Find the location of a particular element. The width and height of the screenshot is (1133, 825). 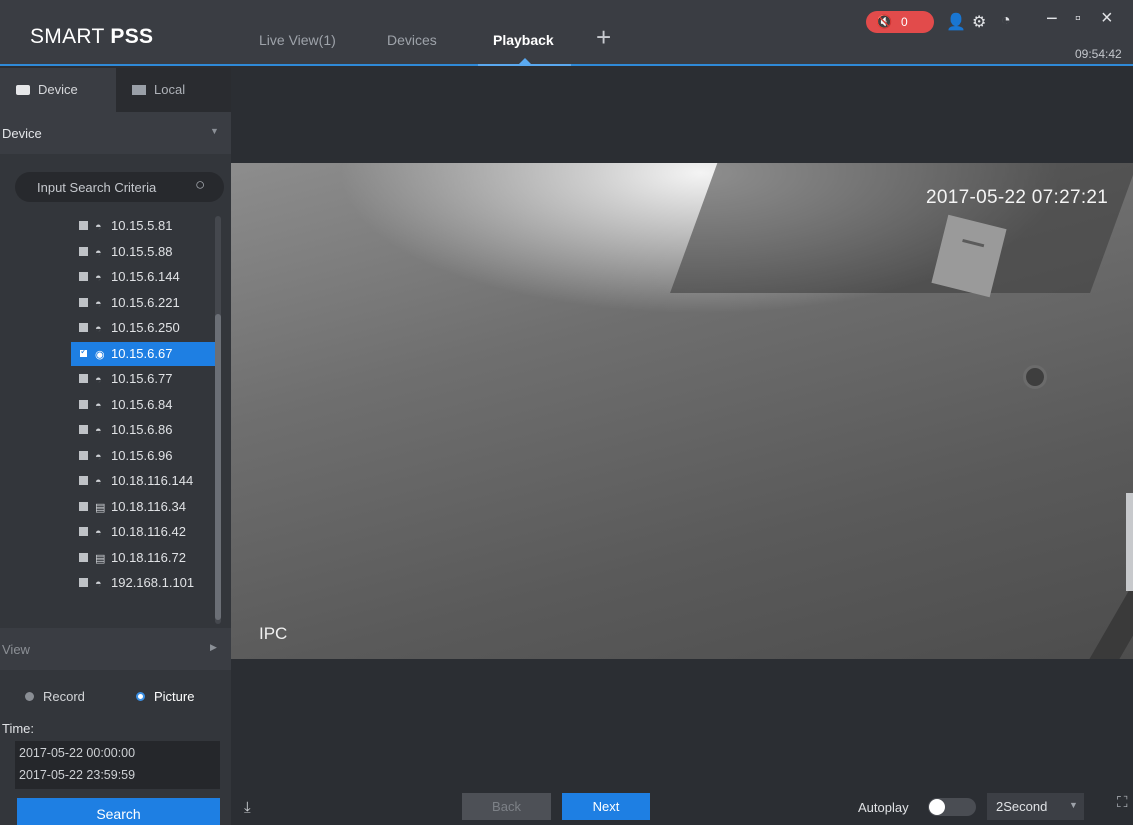

triangle-down-icon: ▼ is located at coordinates (214, 131).